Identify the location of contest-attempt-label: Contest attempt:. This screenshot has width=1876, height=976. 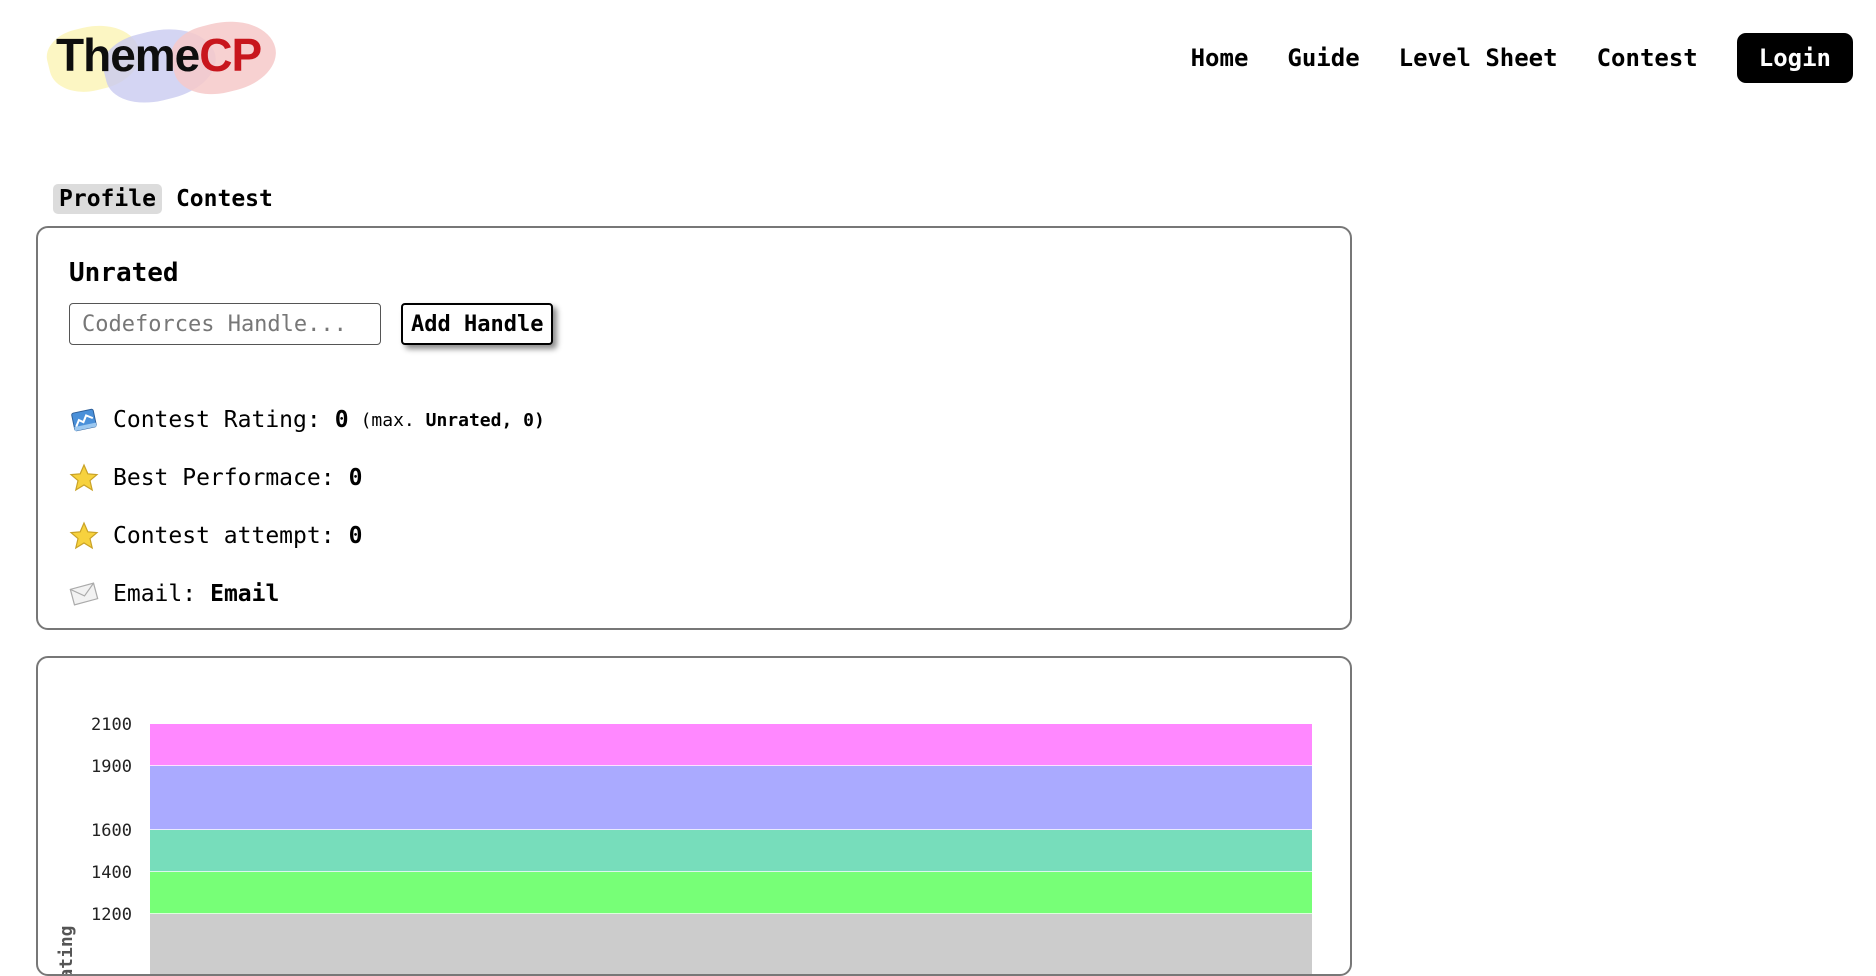
(224, 536).